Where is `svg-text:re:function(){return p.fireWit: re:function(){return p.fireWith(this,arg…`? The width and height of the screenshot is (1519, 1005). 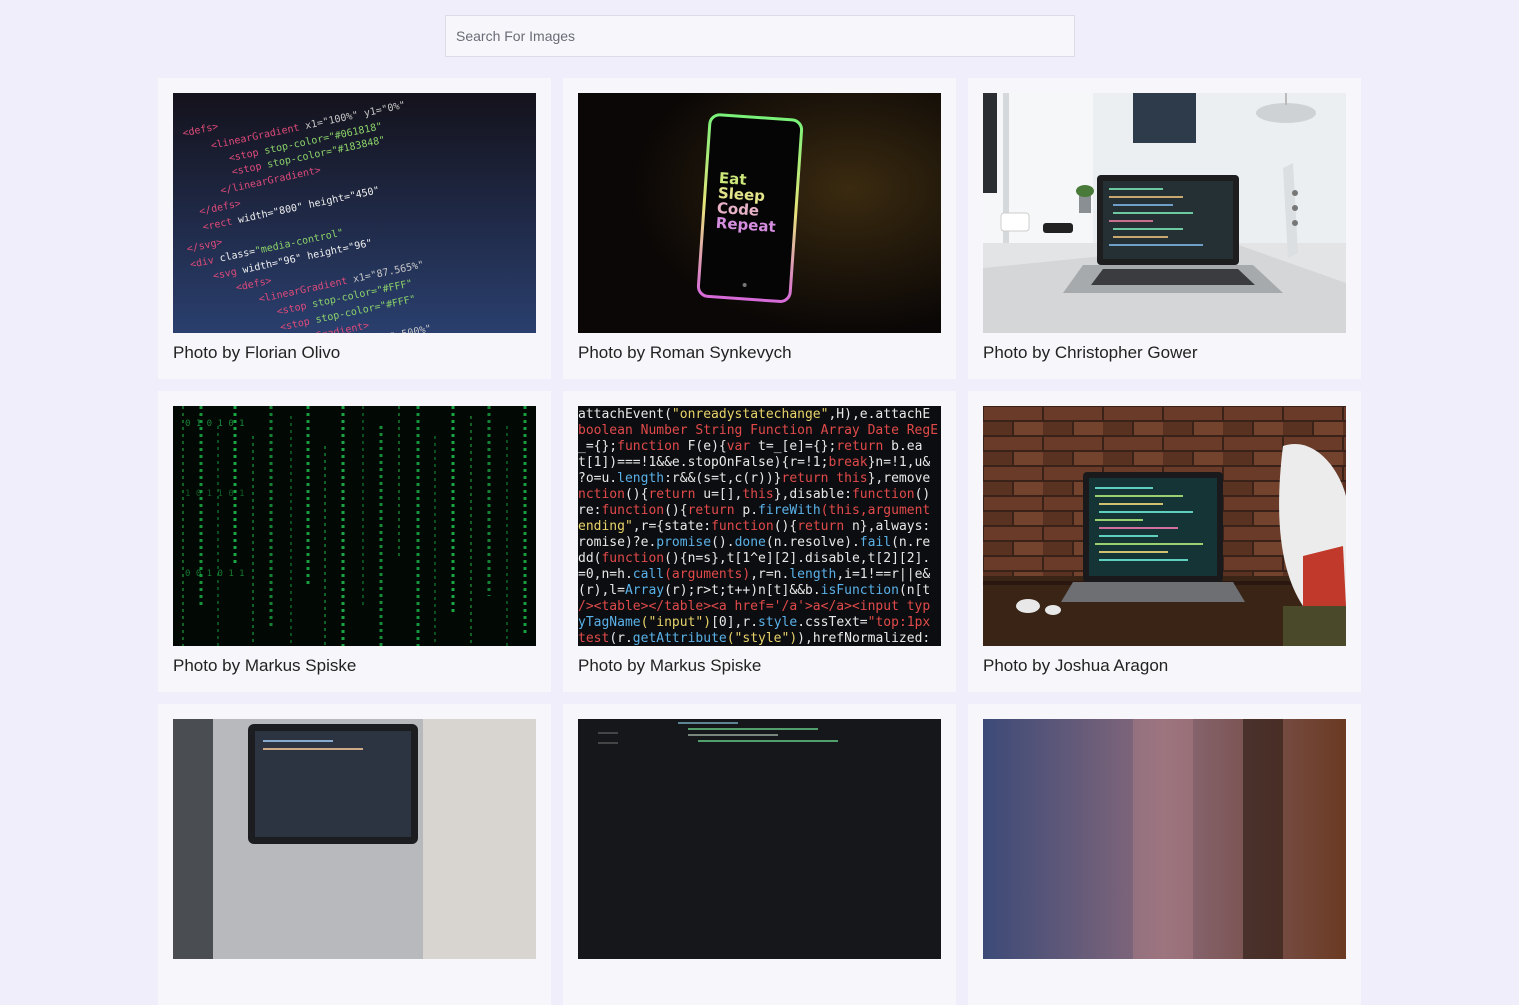 svg-text:re:function(){return p.fireWit: re:function(){return p.fireWith(this,arg… is located at coordinates (754, 510).